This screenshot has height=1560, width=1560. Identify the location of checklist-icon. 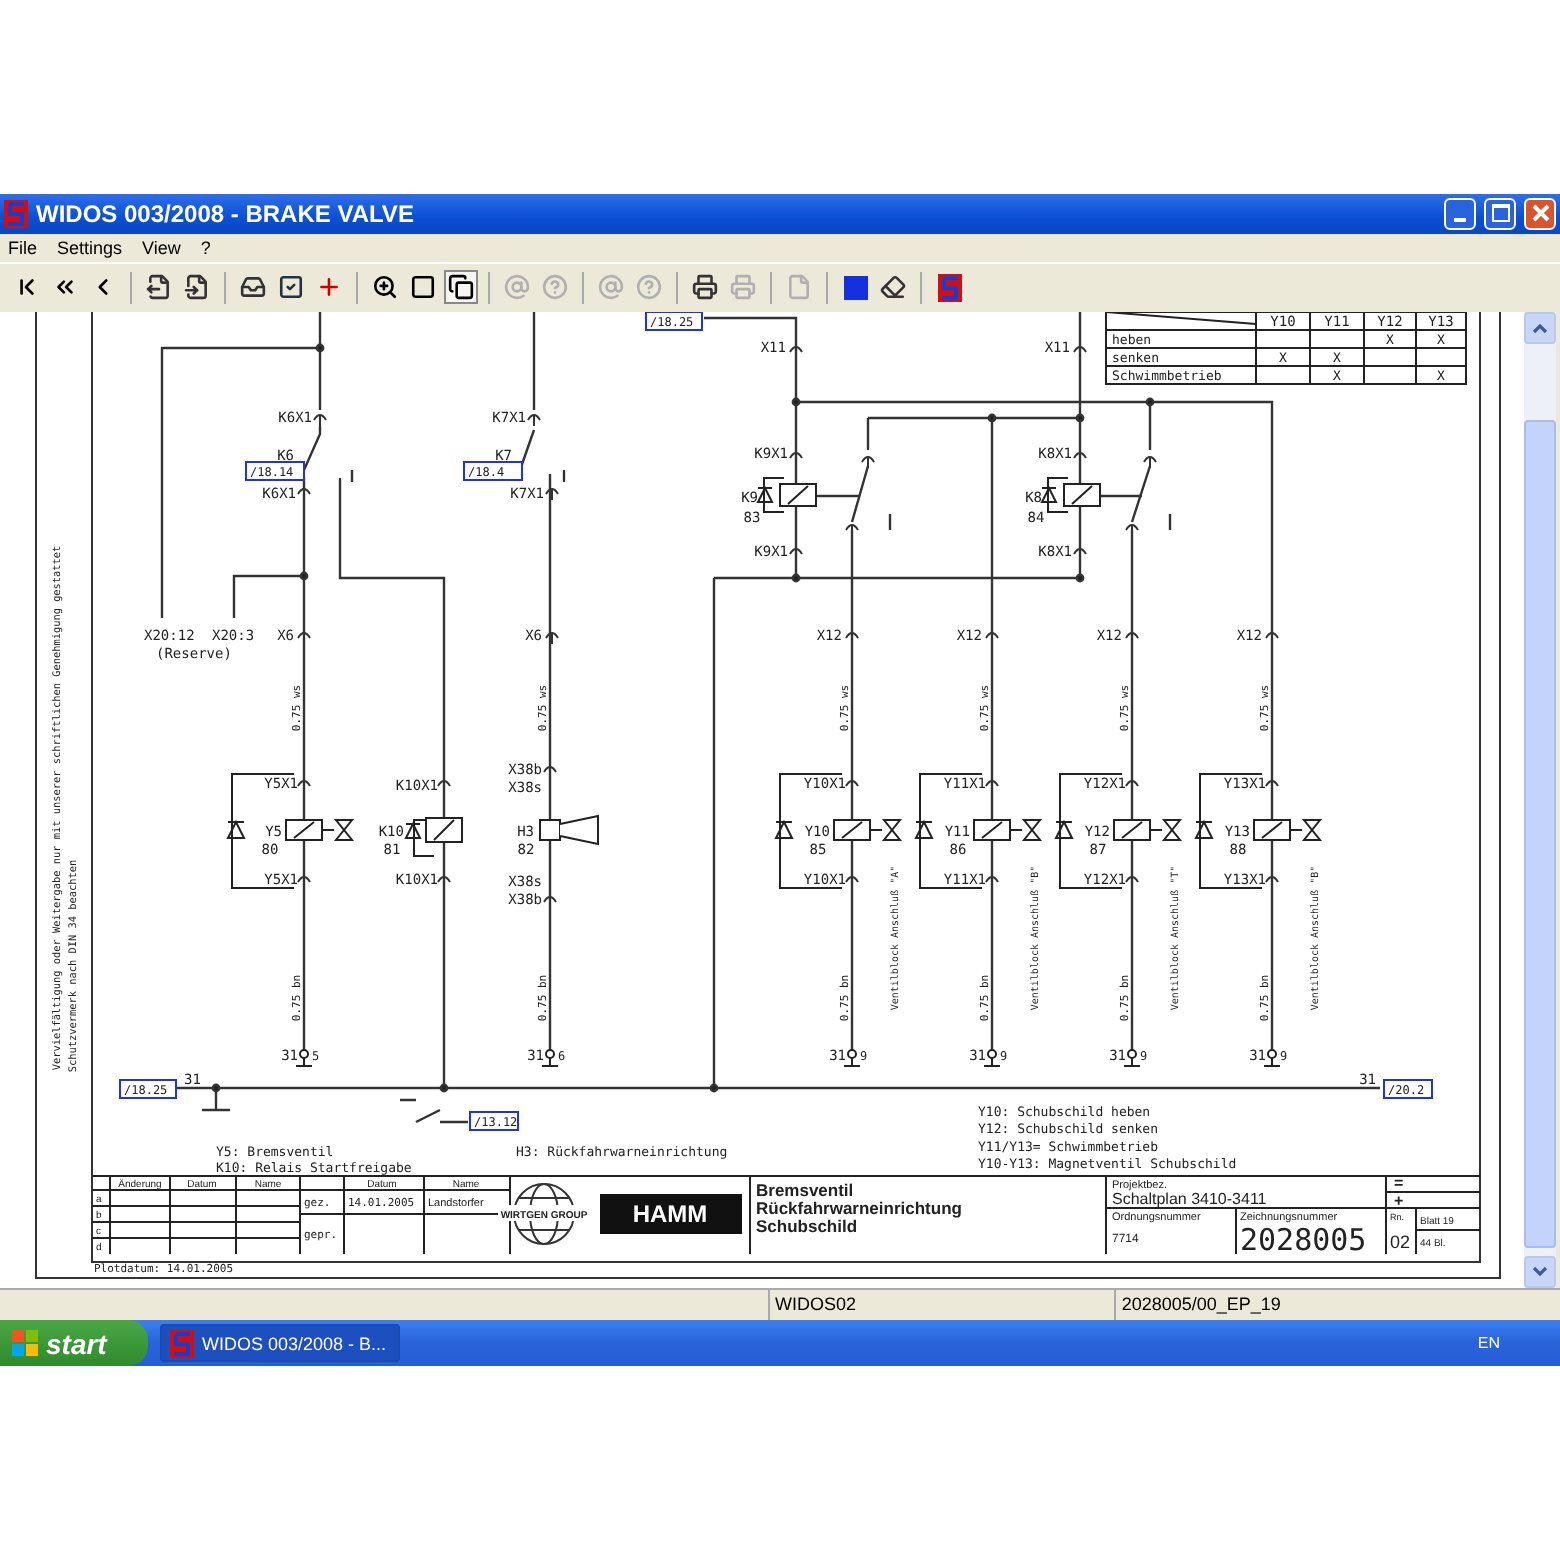
(291, 287).